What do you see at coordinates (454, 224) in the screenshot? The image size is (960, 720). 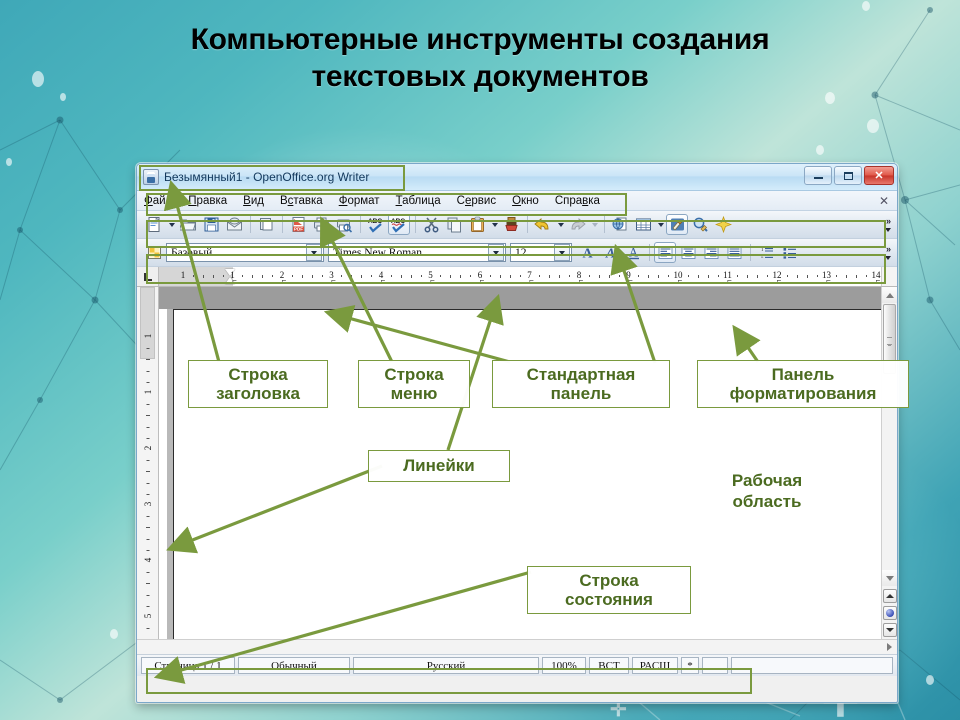 I see `copy-icon` at bounding box center [454, 224].